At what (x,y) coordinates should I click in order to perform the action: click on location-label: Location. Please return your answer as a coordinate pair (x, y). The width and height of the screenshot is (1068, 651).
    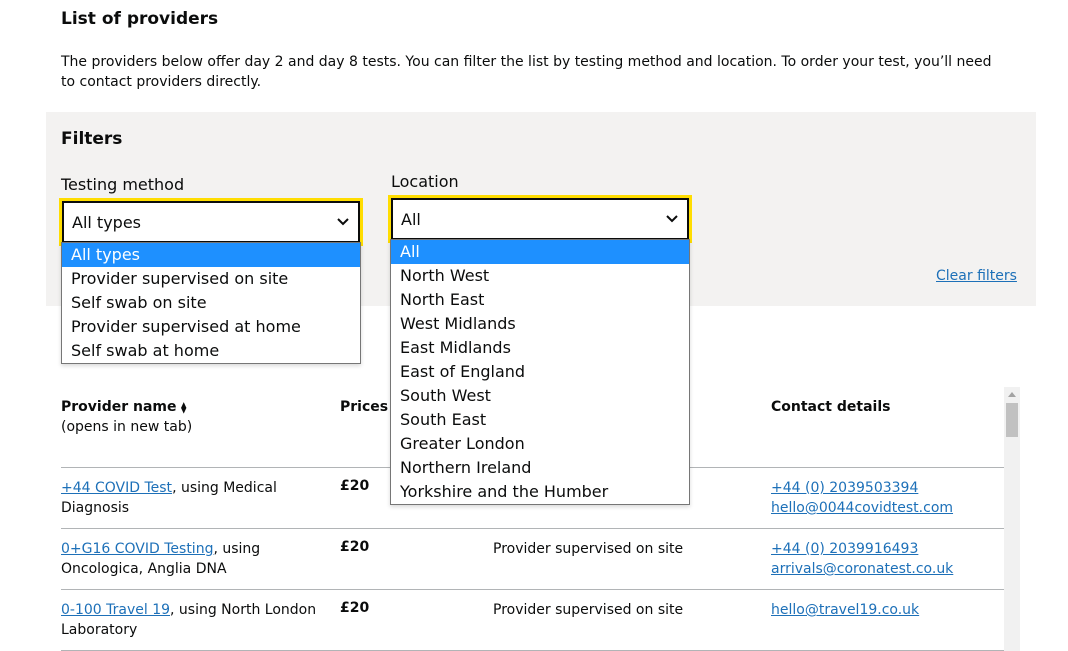
    Looking at the image, I should click on (425, 181).